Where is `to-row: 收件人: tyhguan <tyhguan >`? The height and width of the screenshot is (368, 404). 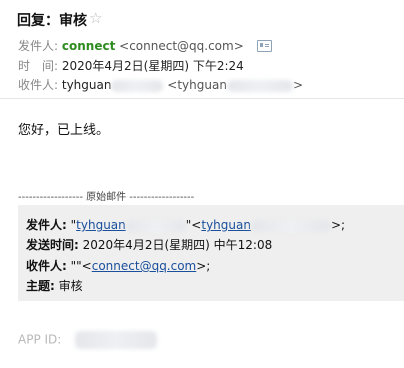
to-row: 收件人: tyhguan <tyhguan > is located at coordinates (160, 84).